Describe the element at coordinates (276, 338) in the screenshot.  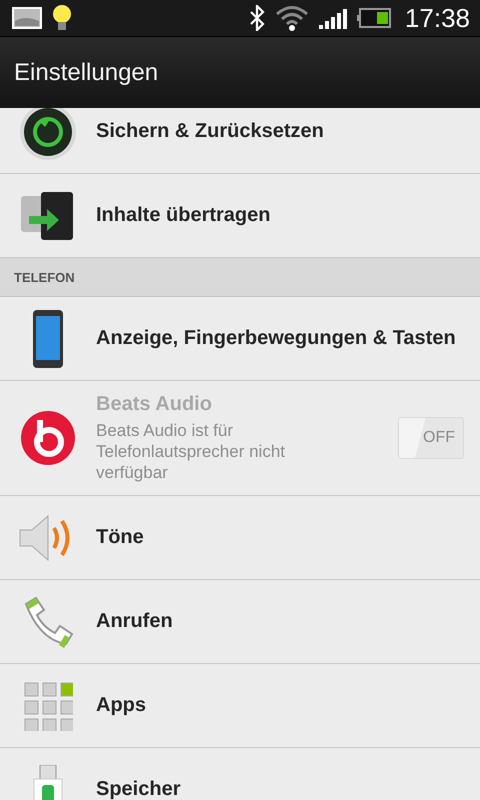
I see `item-label: Anzeige, Fingerbewegungen & Tasten` at that location.